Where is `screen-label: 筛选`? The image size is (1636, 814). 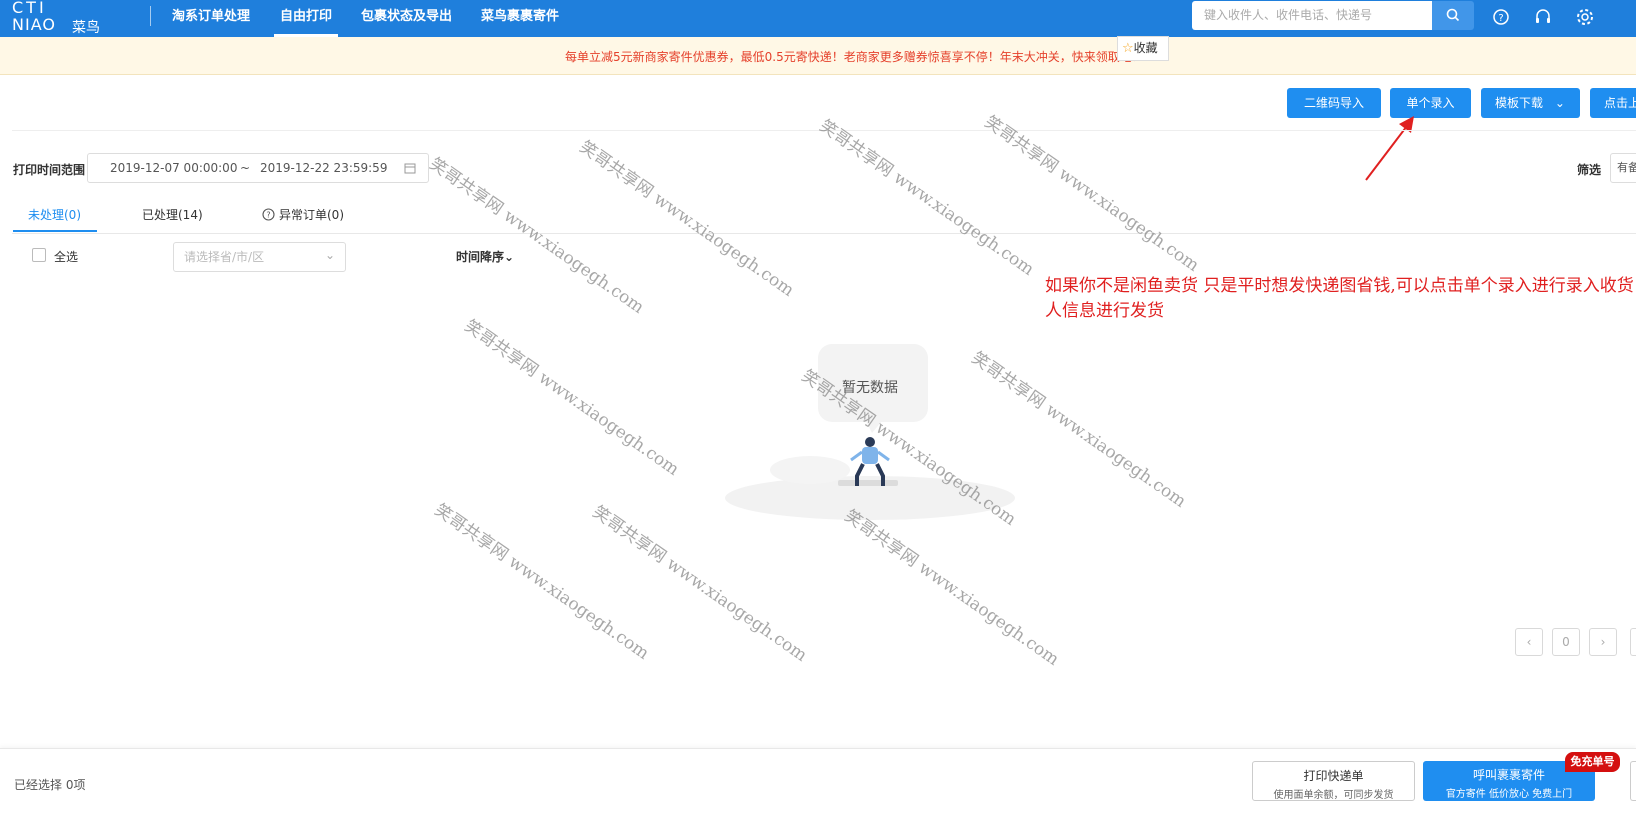
screen-label: 筛选 is located at coordinates (1589, 170).